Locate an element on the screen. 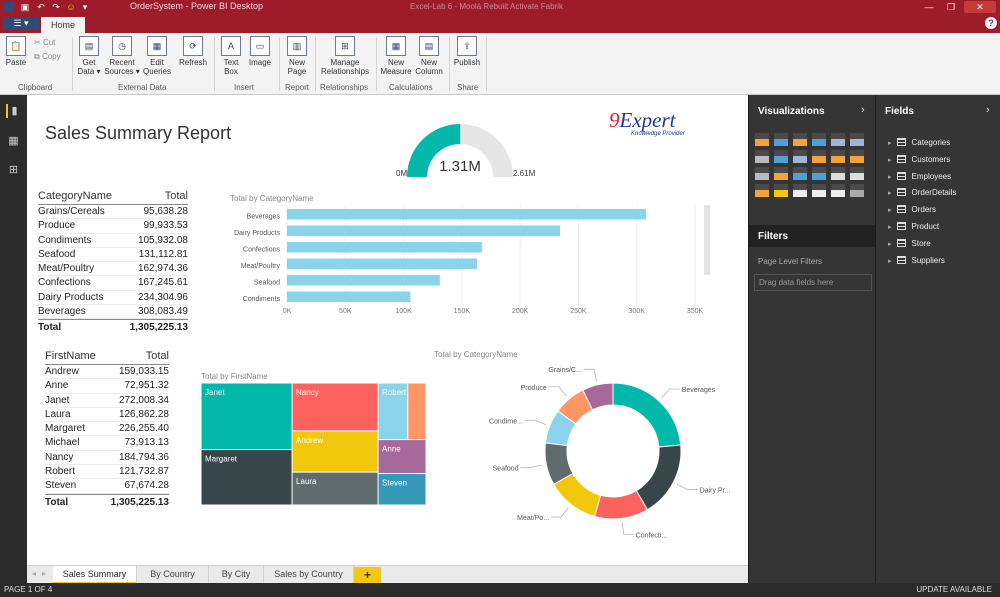 The width and height of the screenshot is (1000, 597). new-column-button: ▤ New Column is located at coordinates (429, 56).